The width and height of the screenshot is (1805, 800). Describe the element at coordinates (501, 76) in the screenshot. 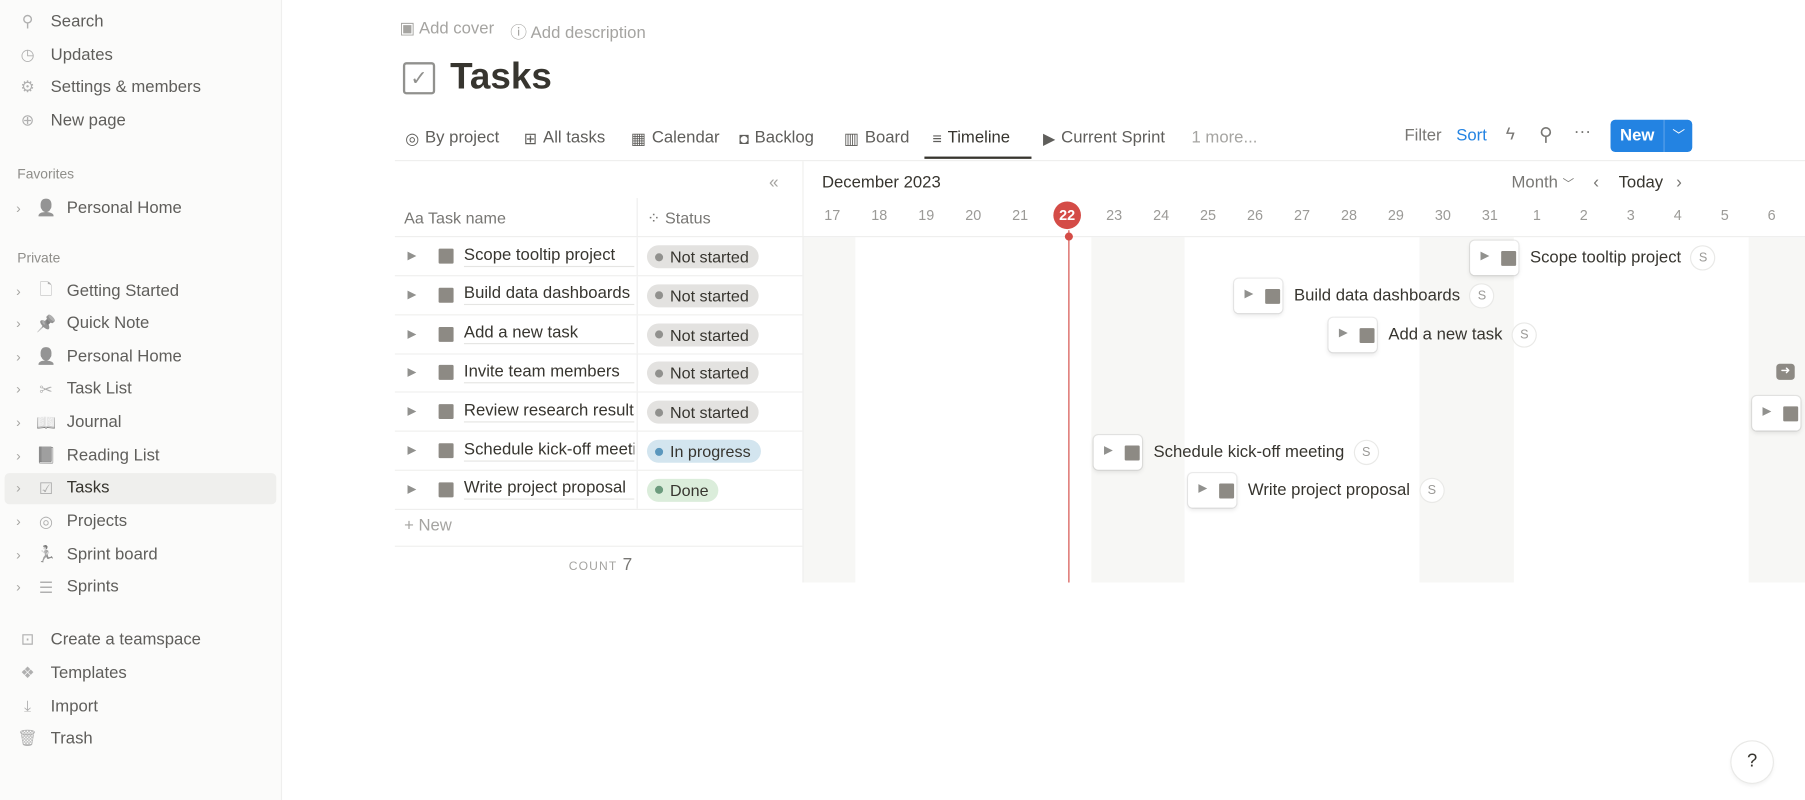

I see `page-title: Tasks` at that location.